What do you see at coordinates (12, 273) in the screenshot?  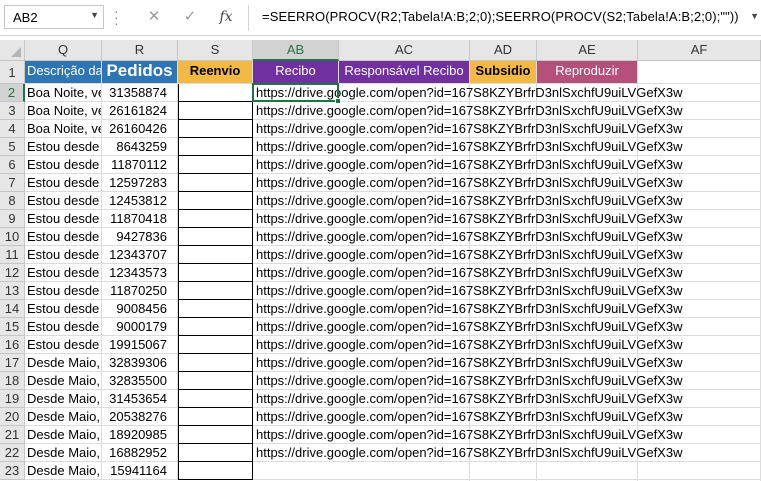 I see `row-header: 12` at bounding box center [12, 273].